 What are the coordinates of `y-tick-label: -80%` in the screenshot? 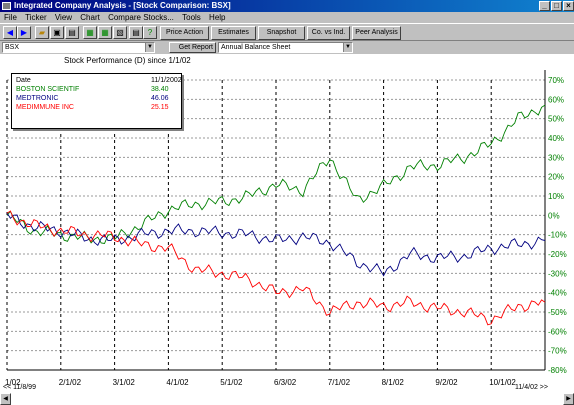 It's located at (557, 370).